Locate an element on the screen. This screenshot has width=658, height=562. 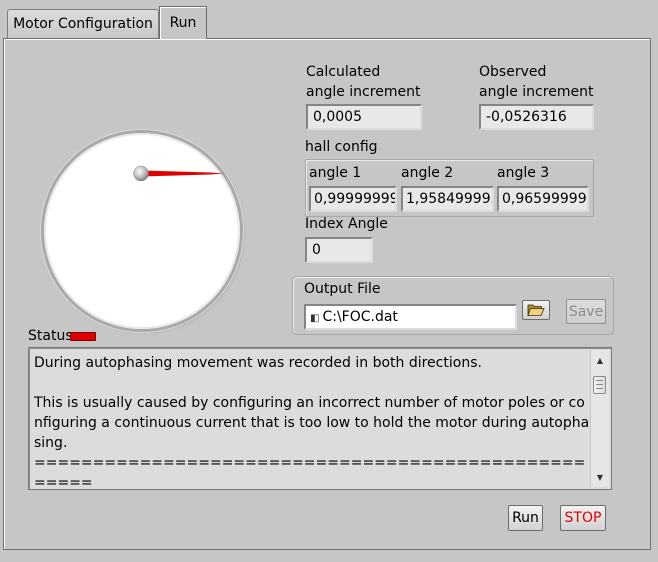
browse-button is located at coordinates (536, 310).